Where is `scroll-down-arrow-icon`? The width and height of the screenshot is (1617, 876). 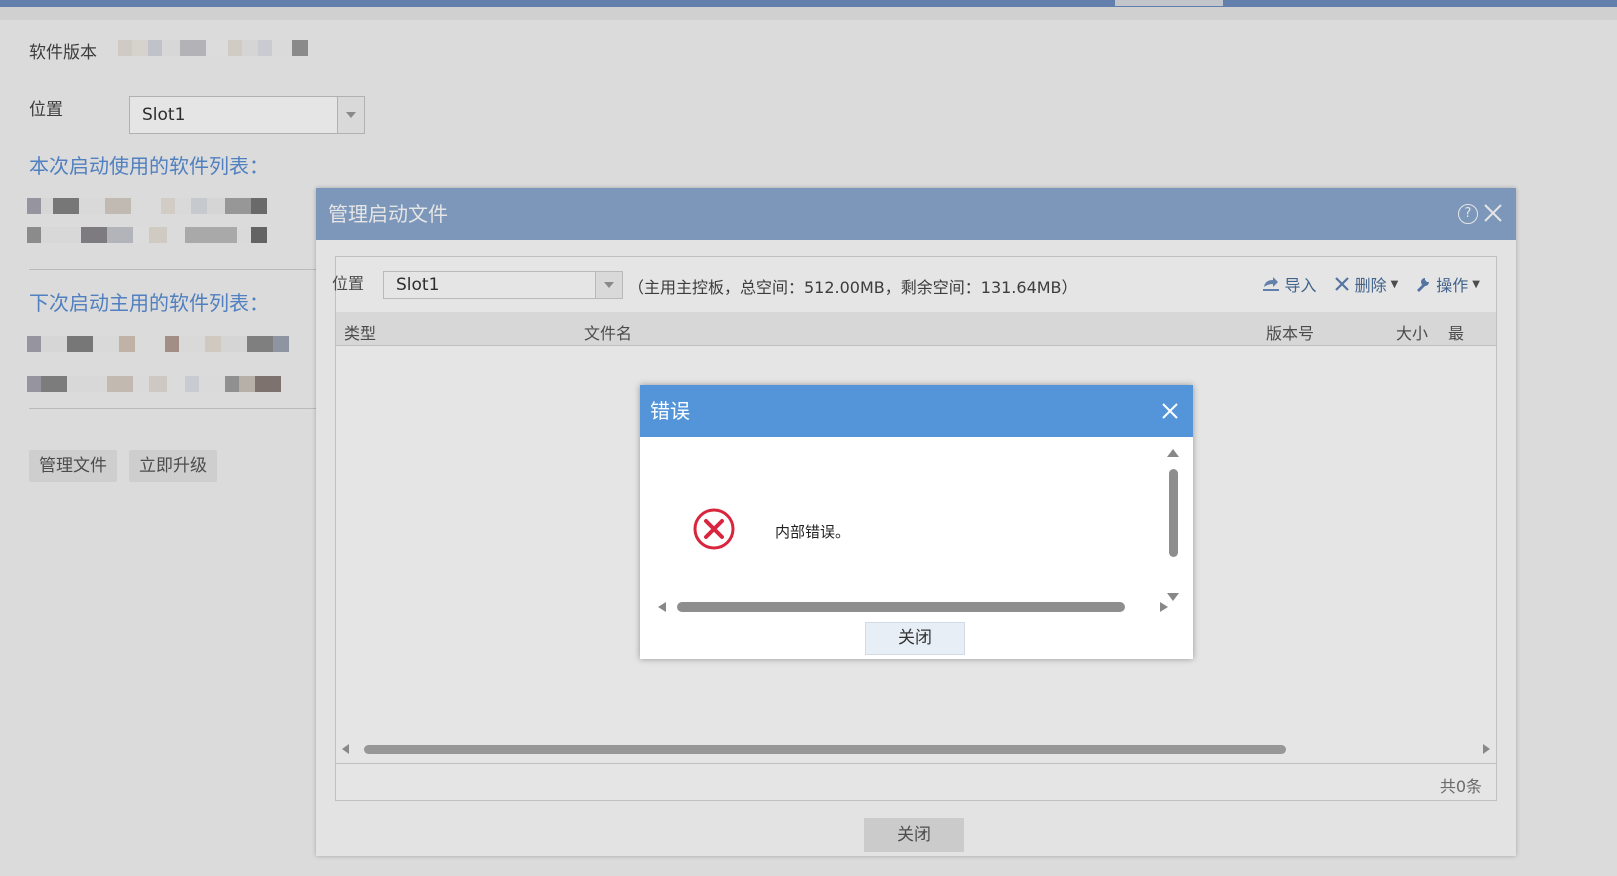 scroll-down-arrow-icon is located at coordinates (1173, 597).